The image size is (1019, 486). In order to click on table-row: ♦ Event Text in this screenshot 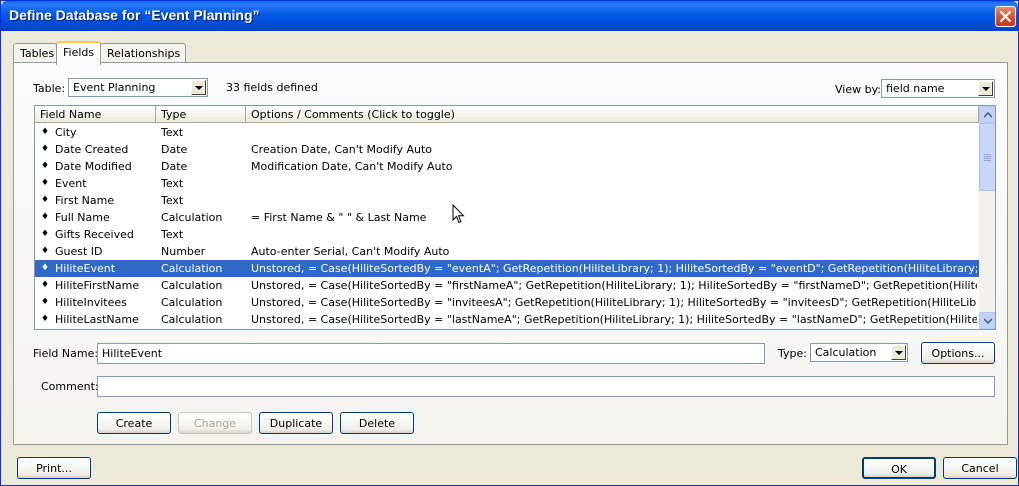, I will do `click(507, 183)`.